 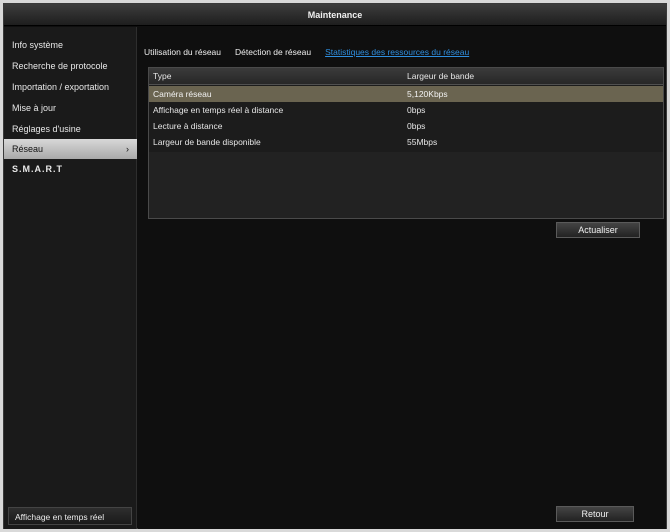 What do you see at coordinates (46, 129) in the screenshot?
I see `sidebar-item-label: Réglages d'usine` at bounding box center [46, 129].